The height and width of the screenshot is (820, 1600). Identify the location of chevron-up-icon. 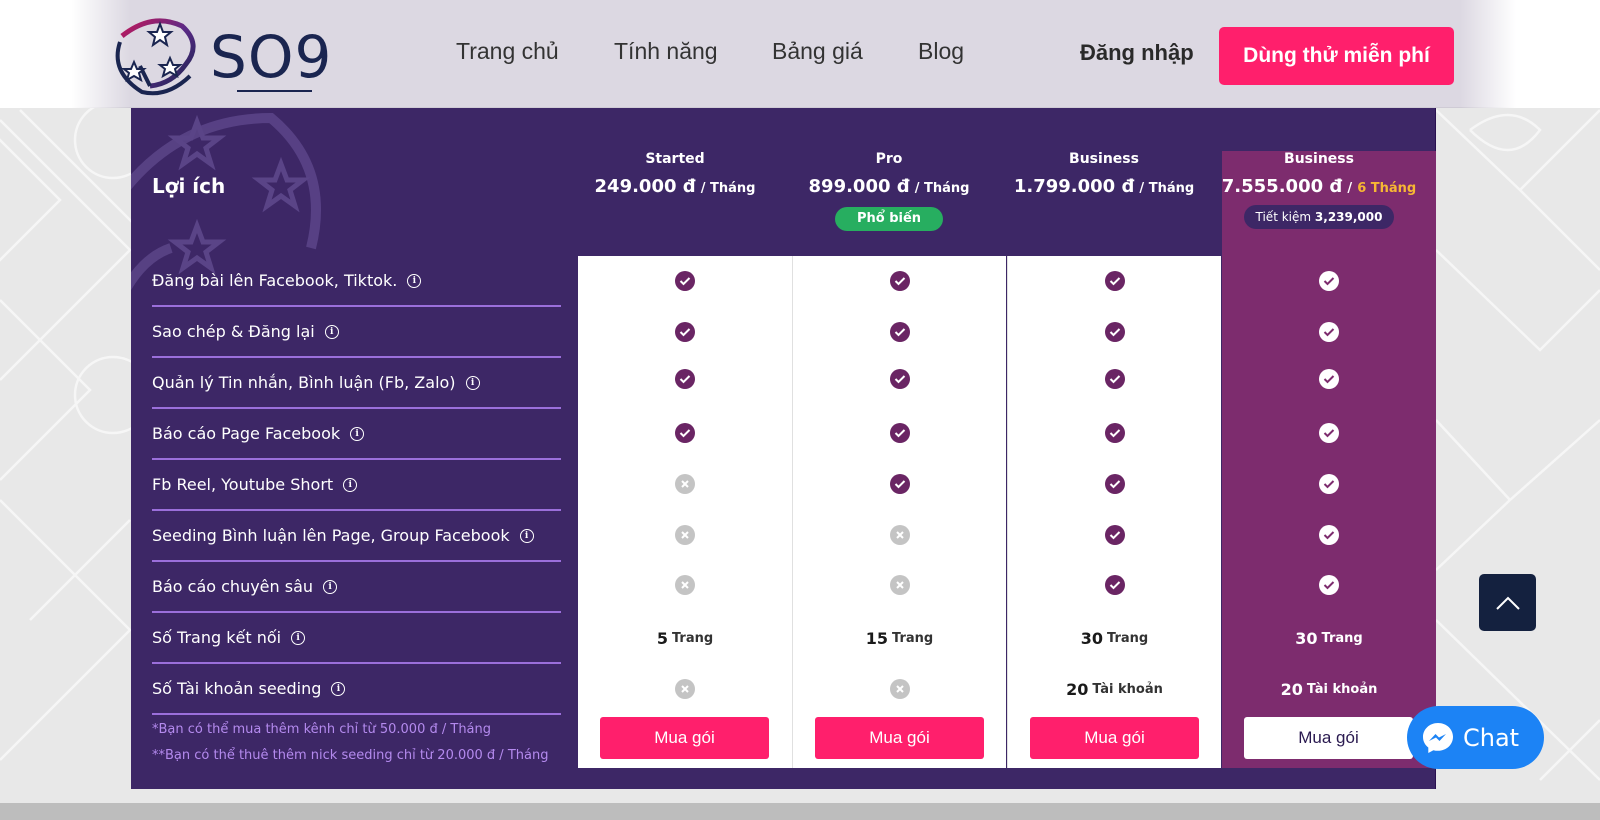
(1507, 603).